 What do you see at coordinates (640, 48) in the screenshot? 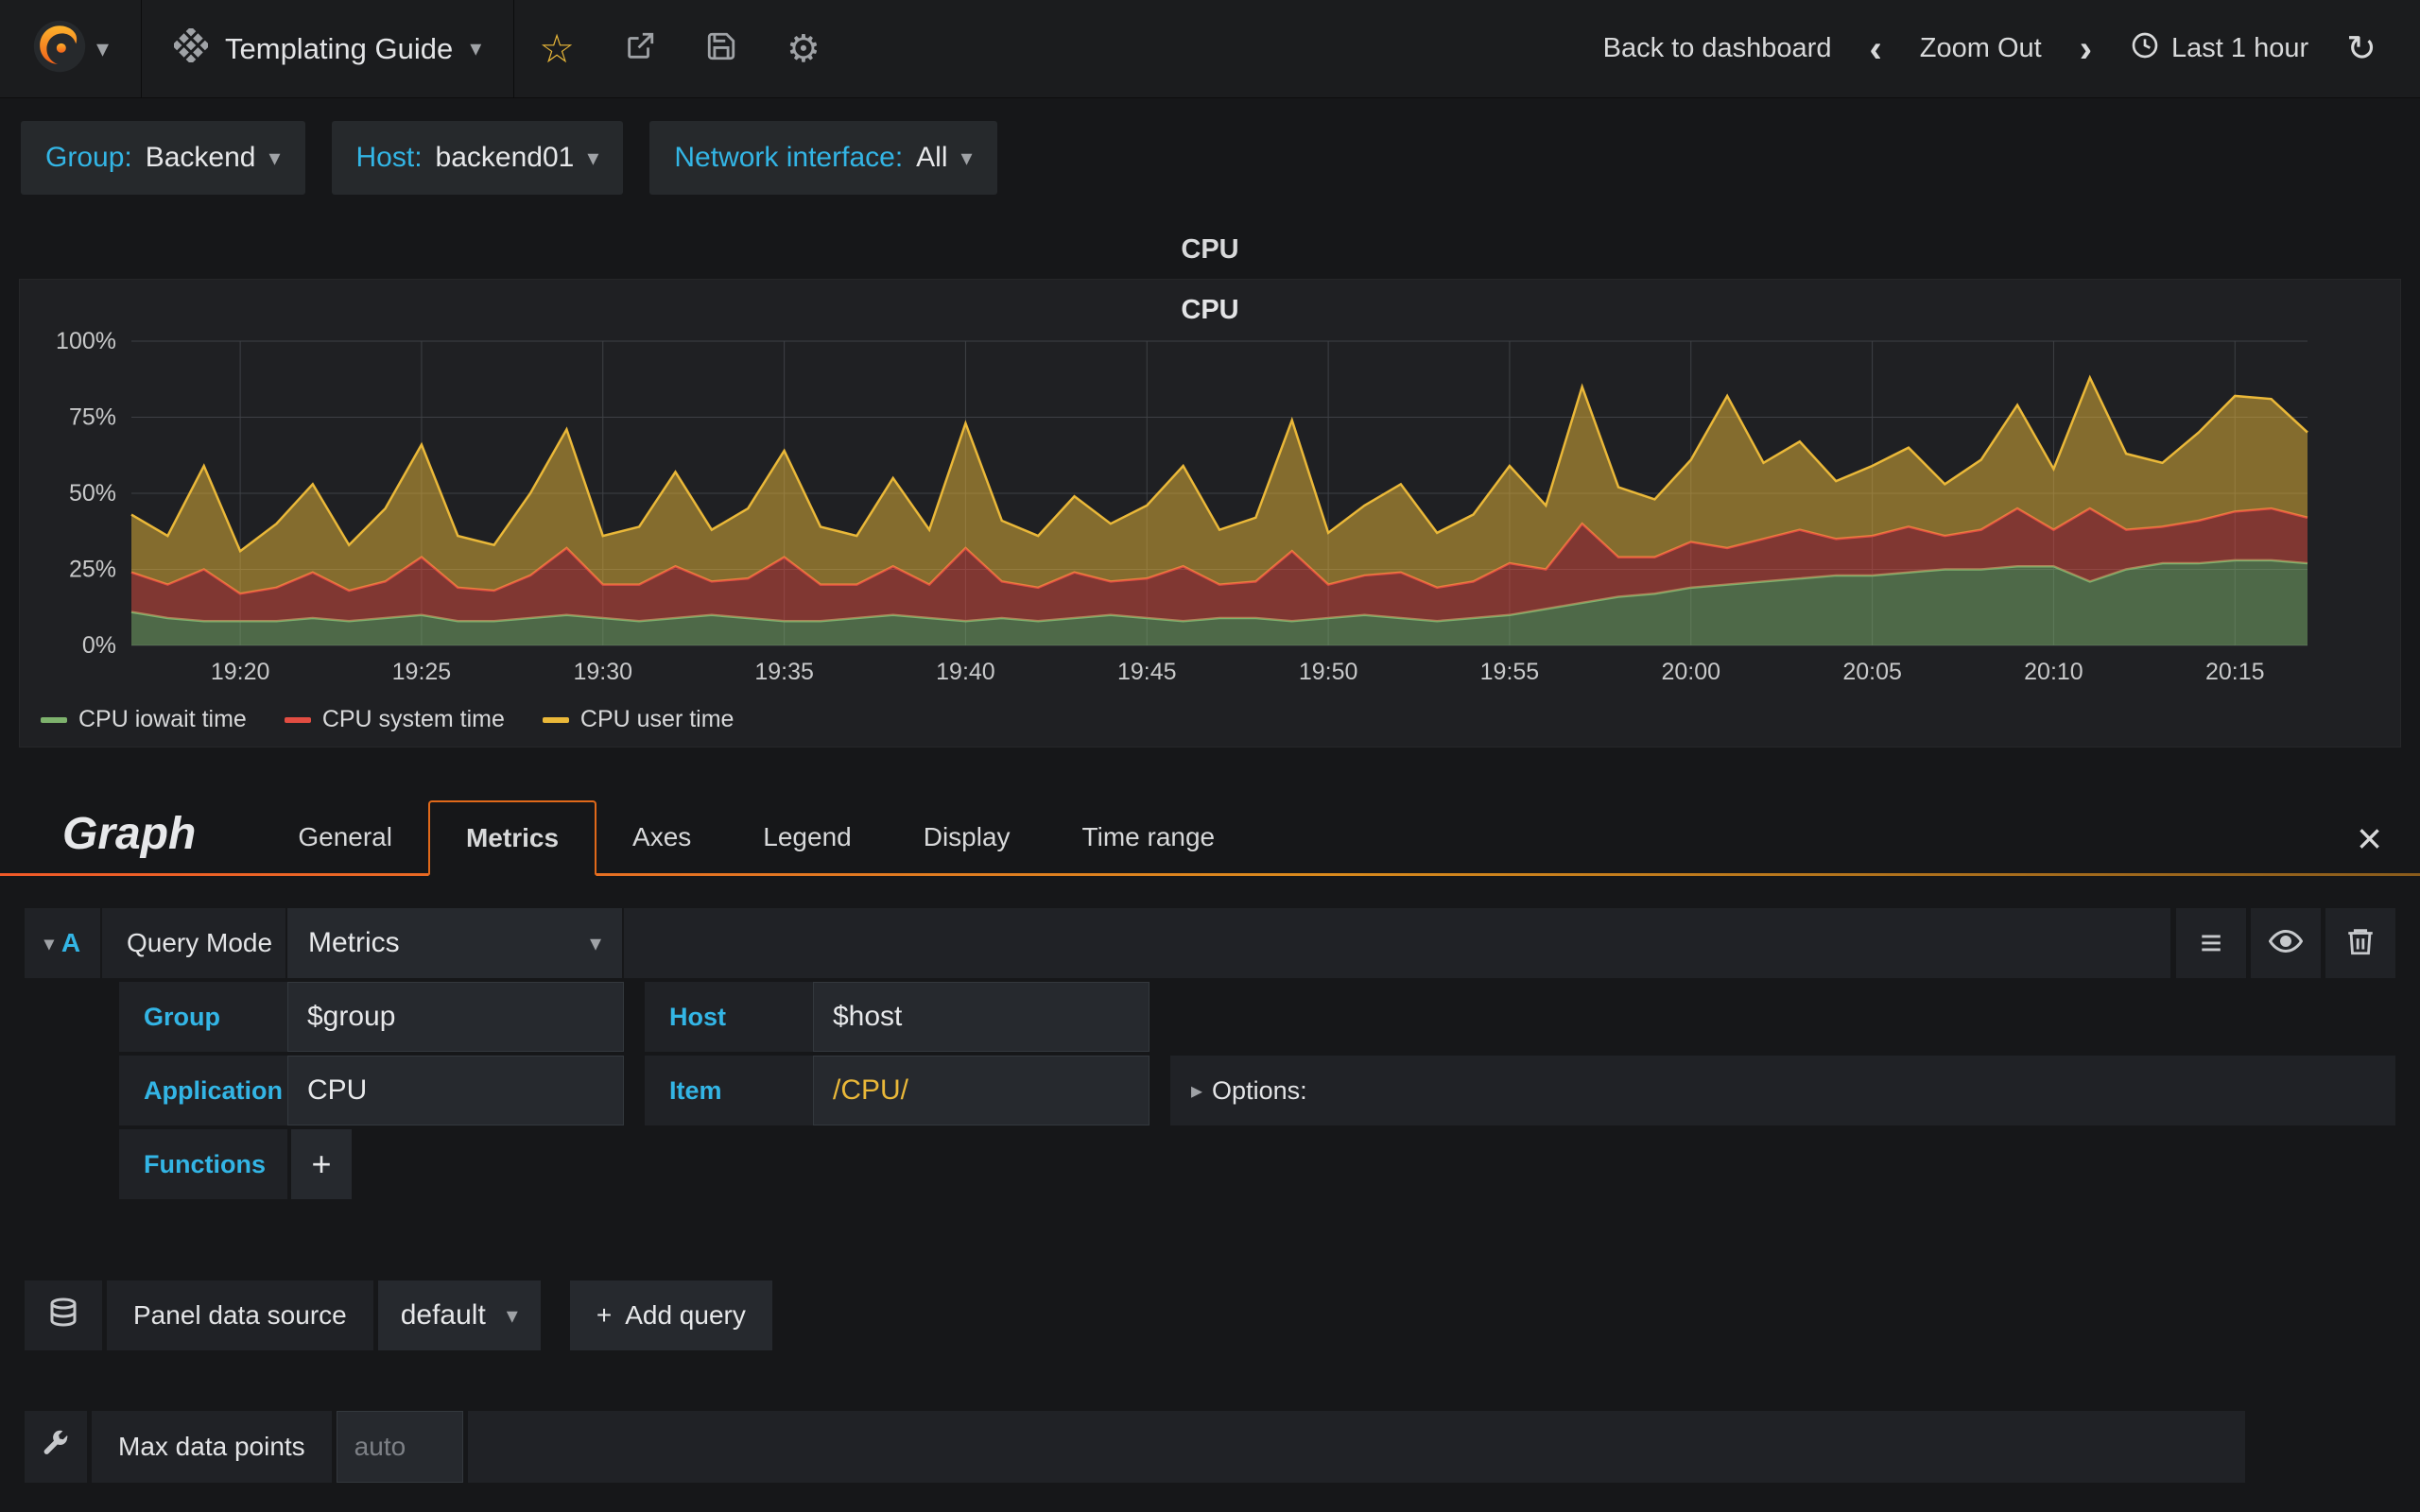
I see `share-dashboard-button` at bounding box center [640, 48].